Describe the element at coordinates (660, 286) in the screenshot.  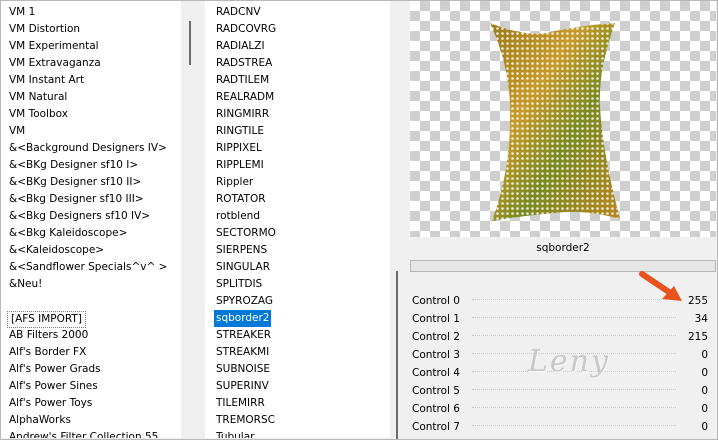
I see `arrow-annotation-icon` at that location.